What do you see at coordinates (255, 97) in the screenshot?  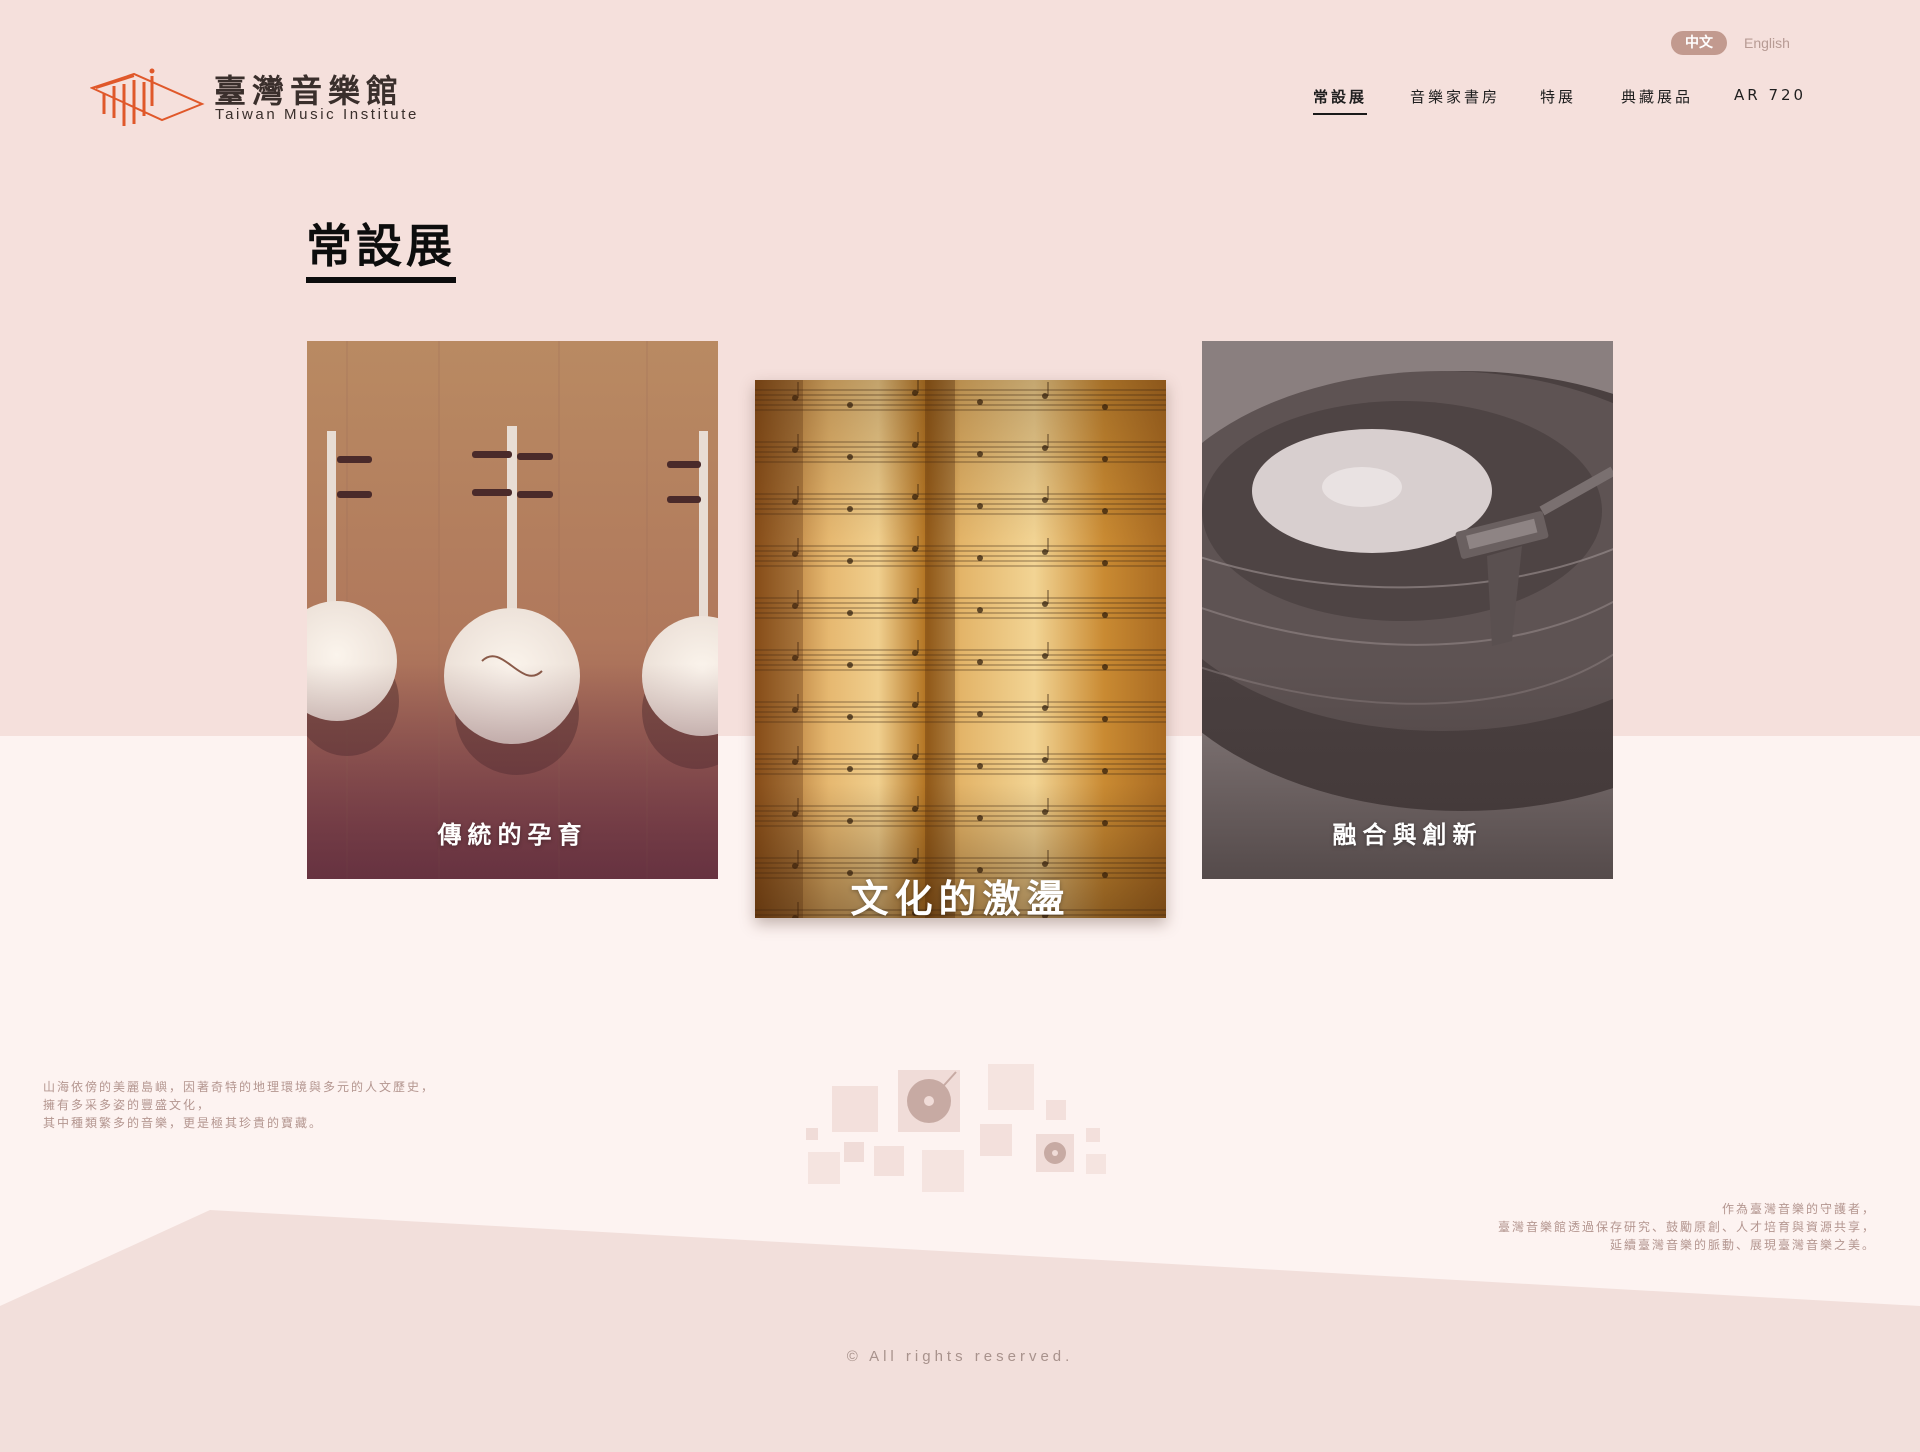 I see `site-logo: 臺灣音樂館 Taiwan Music Institute` at bounding box center [255, 97].